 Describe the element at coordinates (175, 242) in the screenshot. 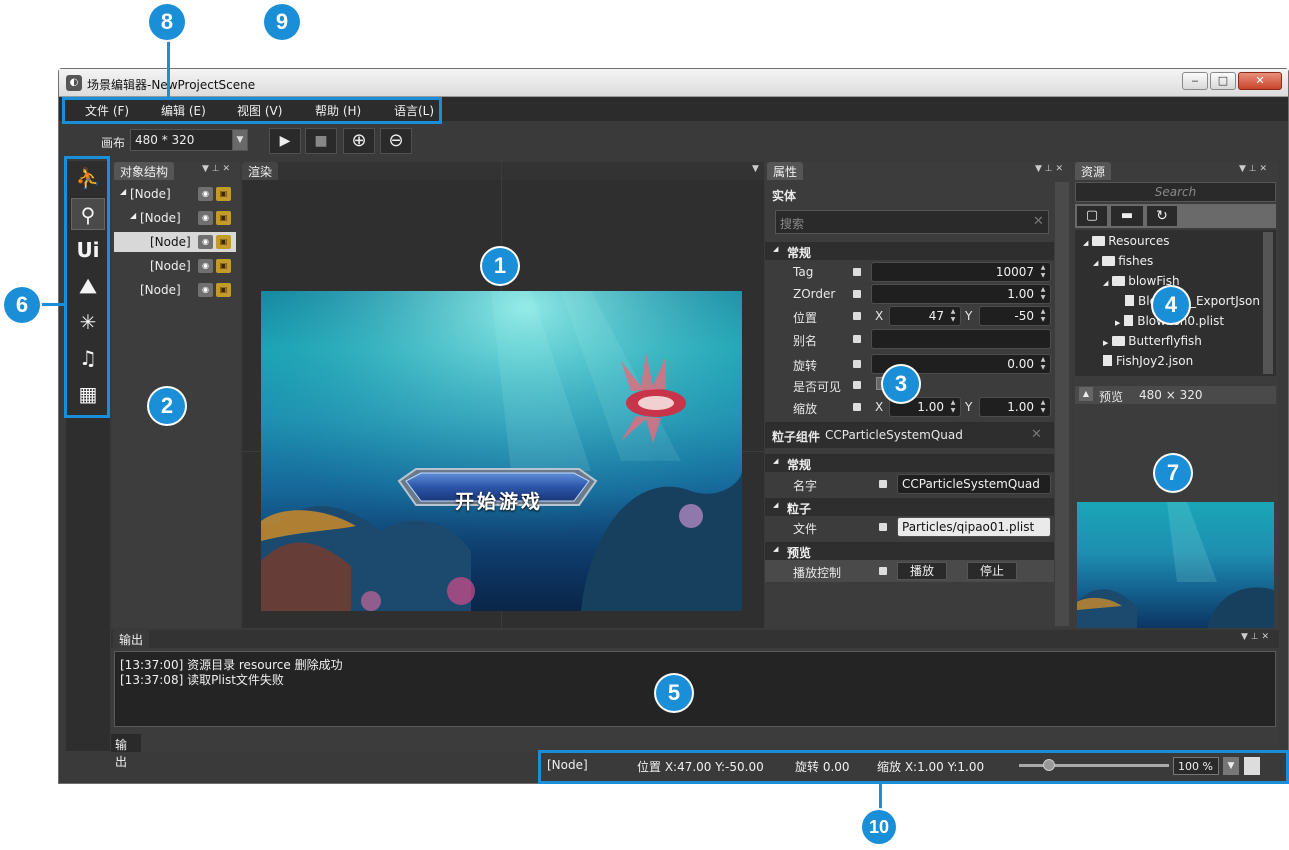

I see `tree-node-selected: [Node] ◉ ▣` at that location.